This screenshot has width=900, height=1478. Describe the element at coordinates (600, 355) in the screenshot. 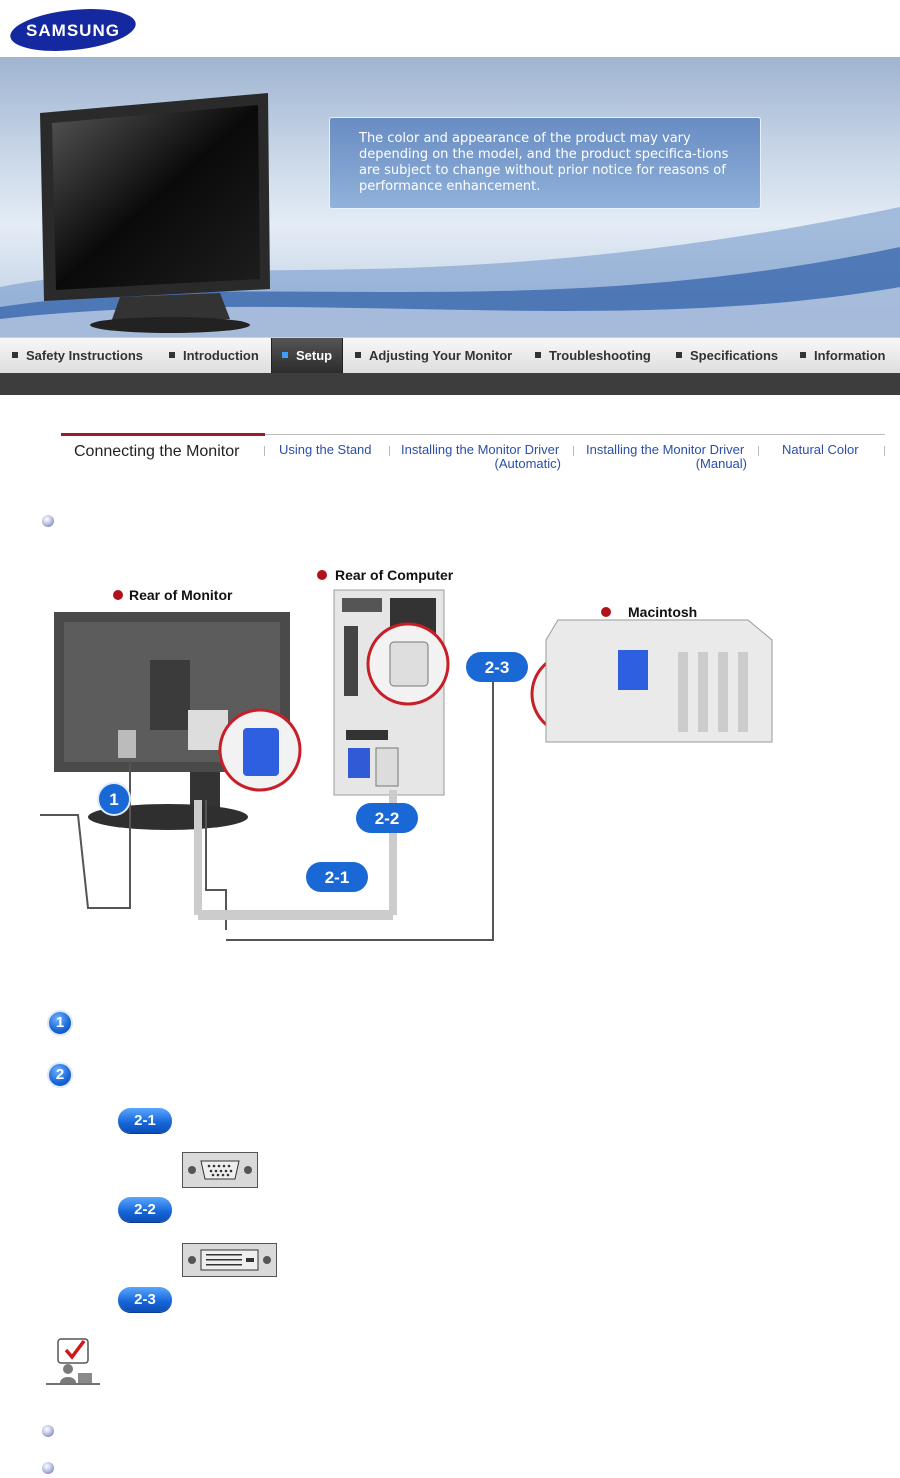

I see `nav-label: Troubleshooting` at that location.